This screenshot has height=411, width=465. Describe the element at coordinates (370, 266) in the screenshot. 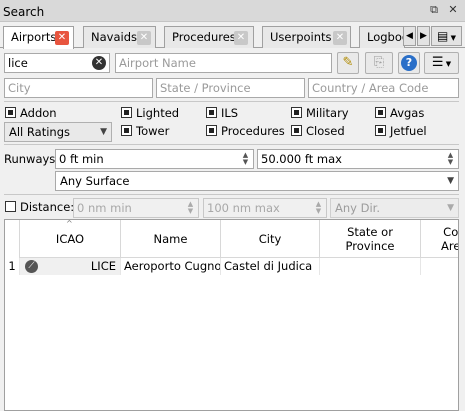

I see `state-cell` at that location.